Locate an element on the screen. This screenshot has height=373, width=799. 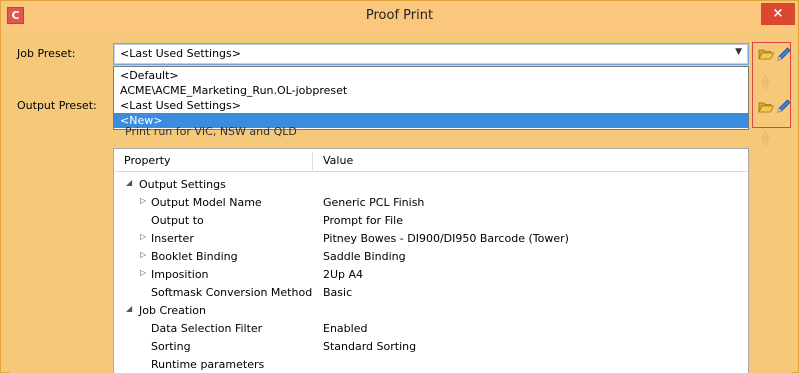
output-folder-open-icon is located at coordinates (766, 107).